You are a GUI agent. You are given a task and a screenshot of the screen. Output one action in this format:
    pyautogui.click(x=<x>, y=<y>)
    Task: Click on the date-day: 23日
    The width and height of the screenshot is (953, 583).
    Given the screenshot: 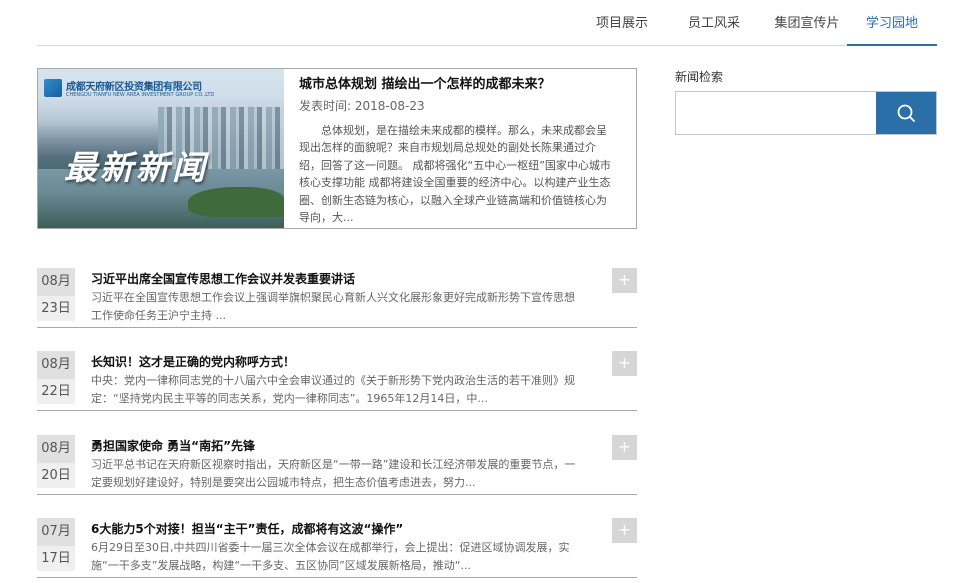 What is the action you would take?
    pyautogui.click(x=56, y=308)
    